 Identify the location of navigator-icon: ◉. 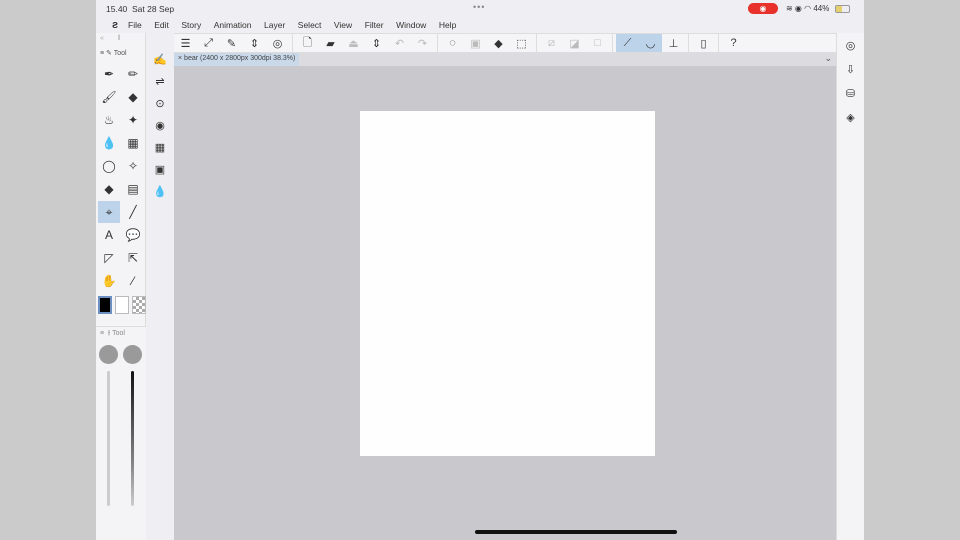
(160, 125).